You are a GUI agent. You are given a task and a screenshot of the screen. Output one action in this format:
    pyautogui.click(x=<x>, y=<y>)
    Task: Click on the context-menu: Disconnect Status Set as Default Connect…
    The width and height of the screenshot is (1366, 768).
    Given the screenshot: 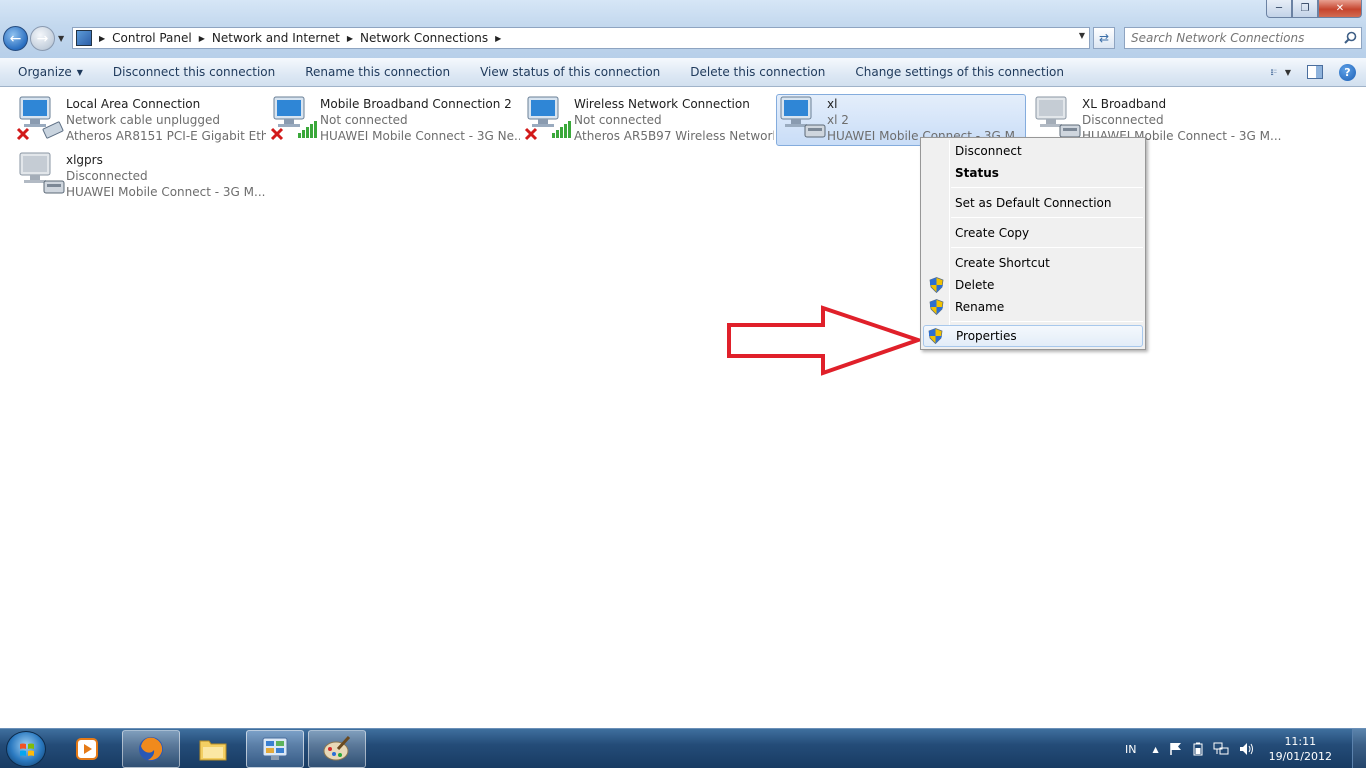 What is the action you would take?
    pyautogui.click(x=1033, y=243)
    